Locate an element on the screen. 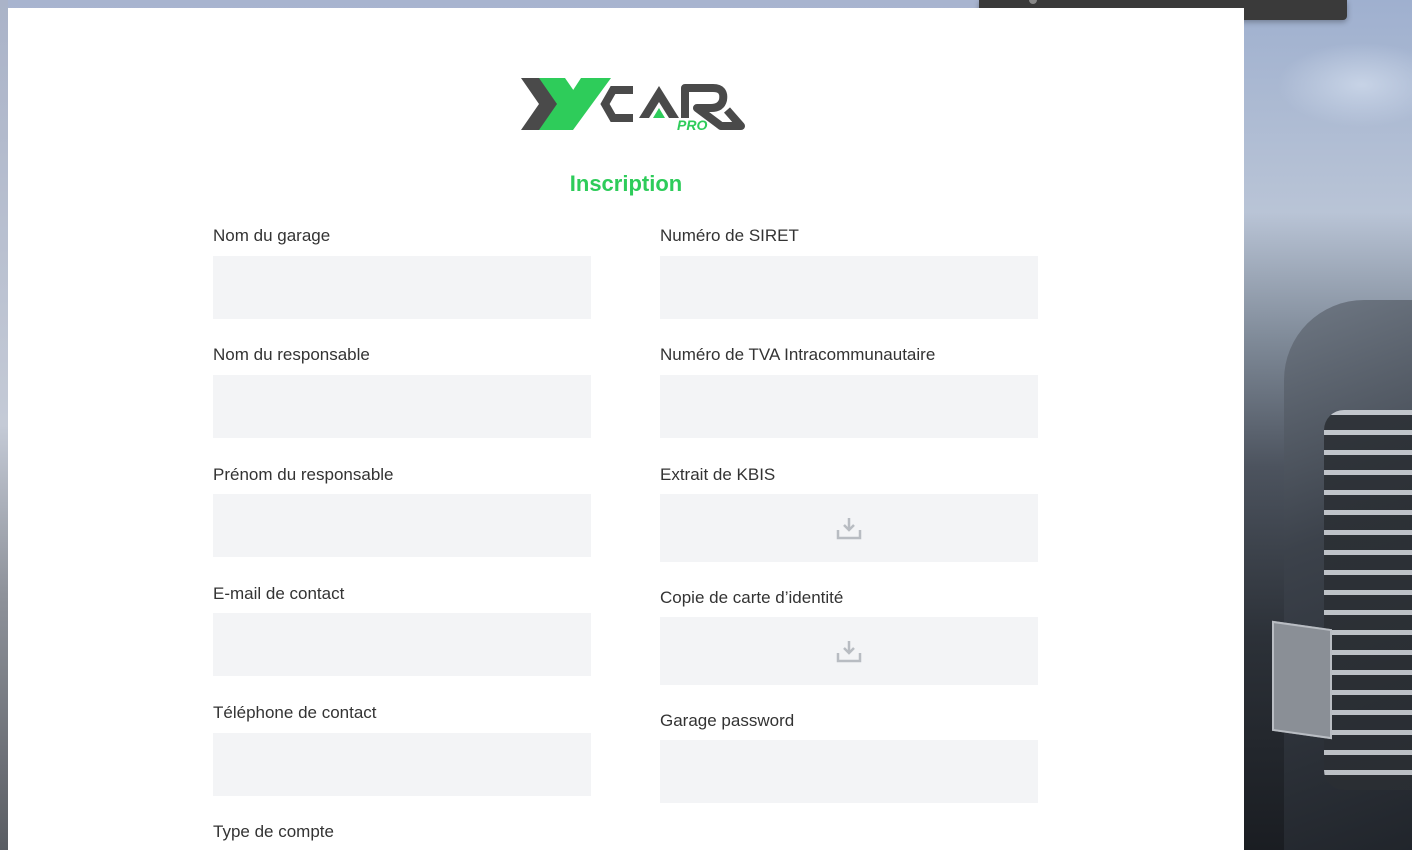  contact-phone-input is located at coordinates (402, 764).